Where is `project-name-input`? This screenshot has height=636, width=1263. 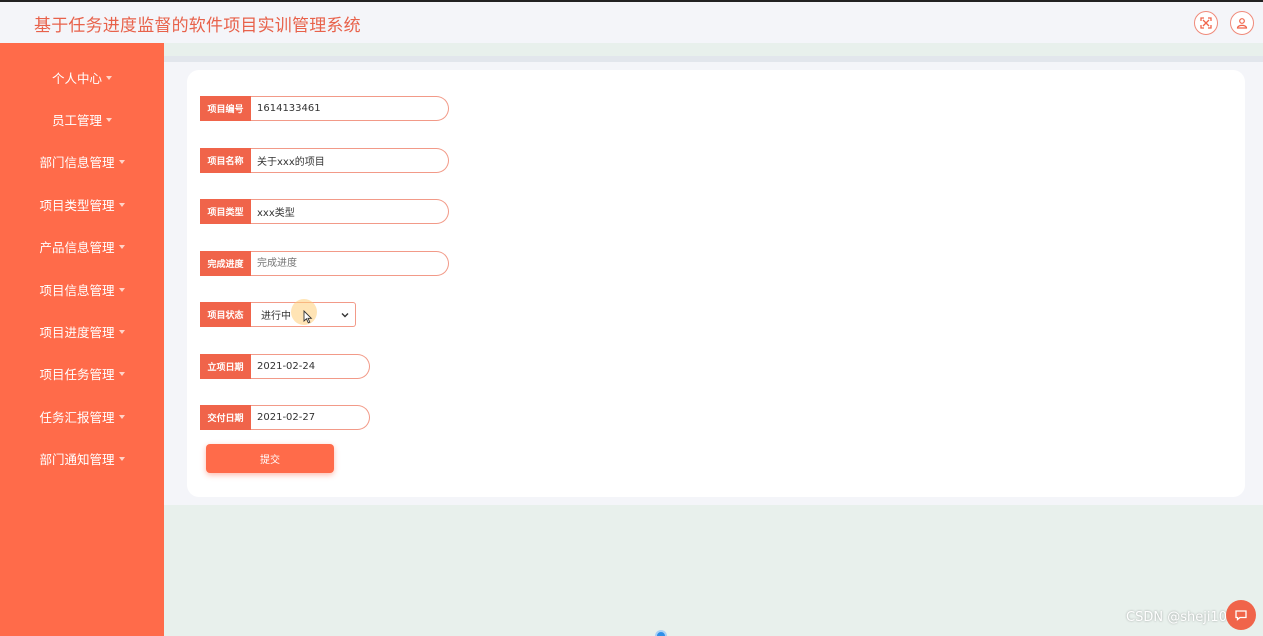 project-name-input is located at coordinates (350, 160).